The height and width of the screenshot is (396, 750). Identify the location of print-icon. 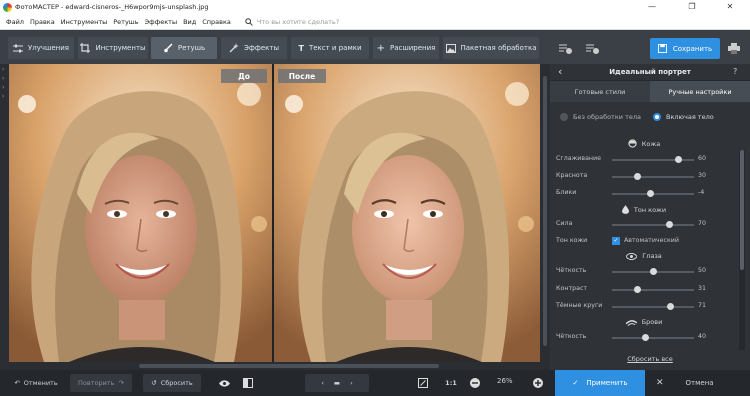
(734, 48).